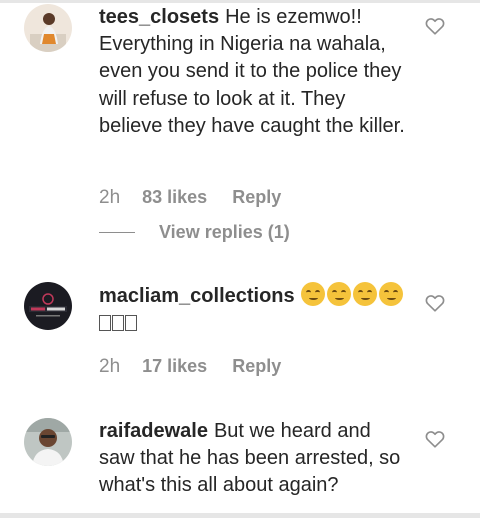 This screenshot has height=518, width=480. Describe the element at coordinates (224, 232) in the screenshot. I see `view-replies-label: View replies (1)` at that location.